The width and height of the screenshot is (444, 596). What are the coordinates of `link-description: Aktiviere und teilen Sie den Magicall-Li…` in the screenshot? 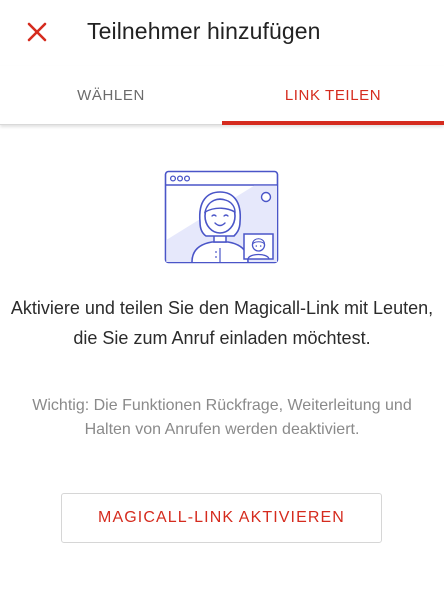 It's located at (222, 323).